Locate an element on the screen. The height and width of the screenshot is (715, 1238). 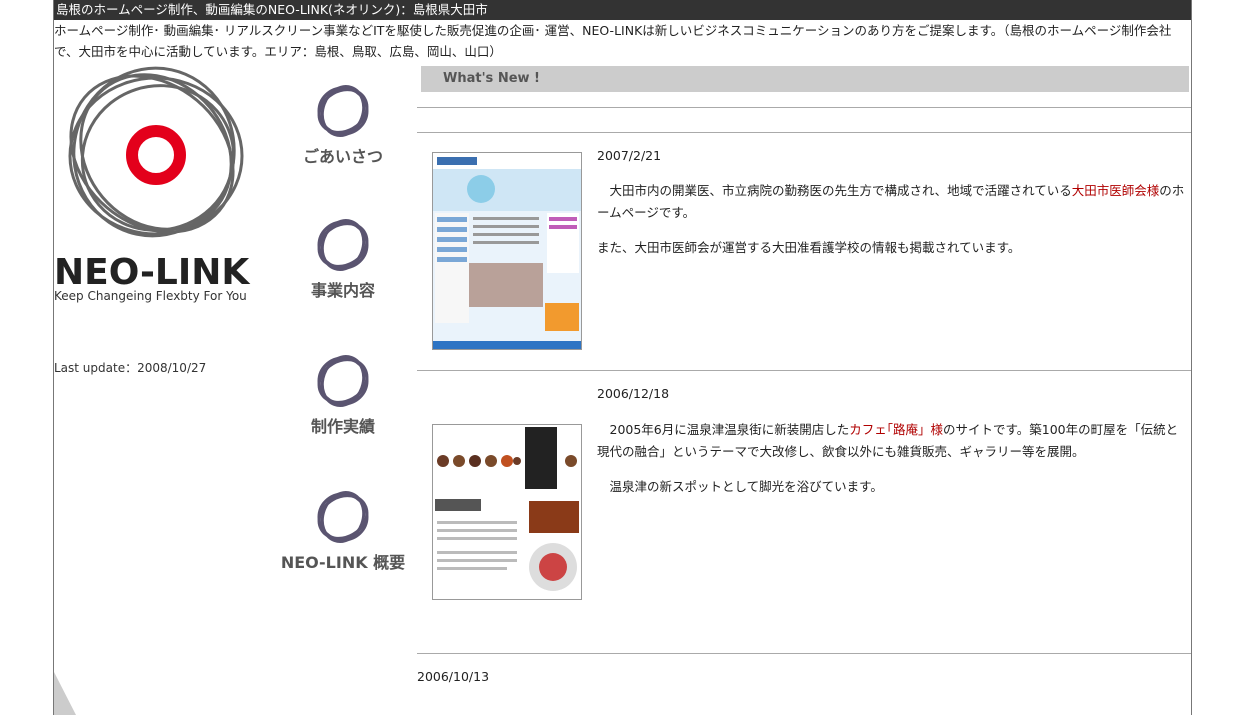
whats-new-heading: What's New ! is located at coordinates (805, 79).